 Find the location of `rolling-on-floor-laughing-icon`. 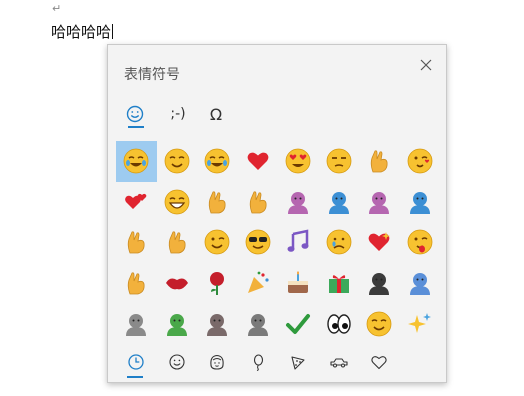

rolling-on-floor-laughing-icon is located at coordinates (136, 161).